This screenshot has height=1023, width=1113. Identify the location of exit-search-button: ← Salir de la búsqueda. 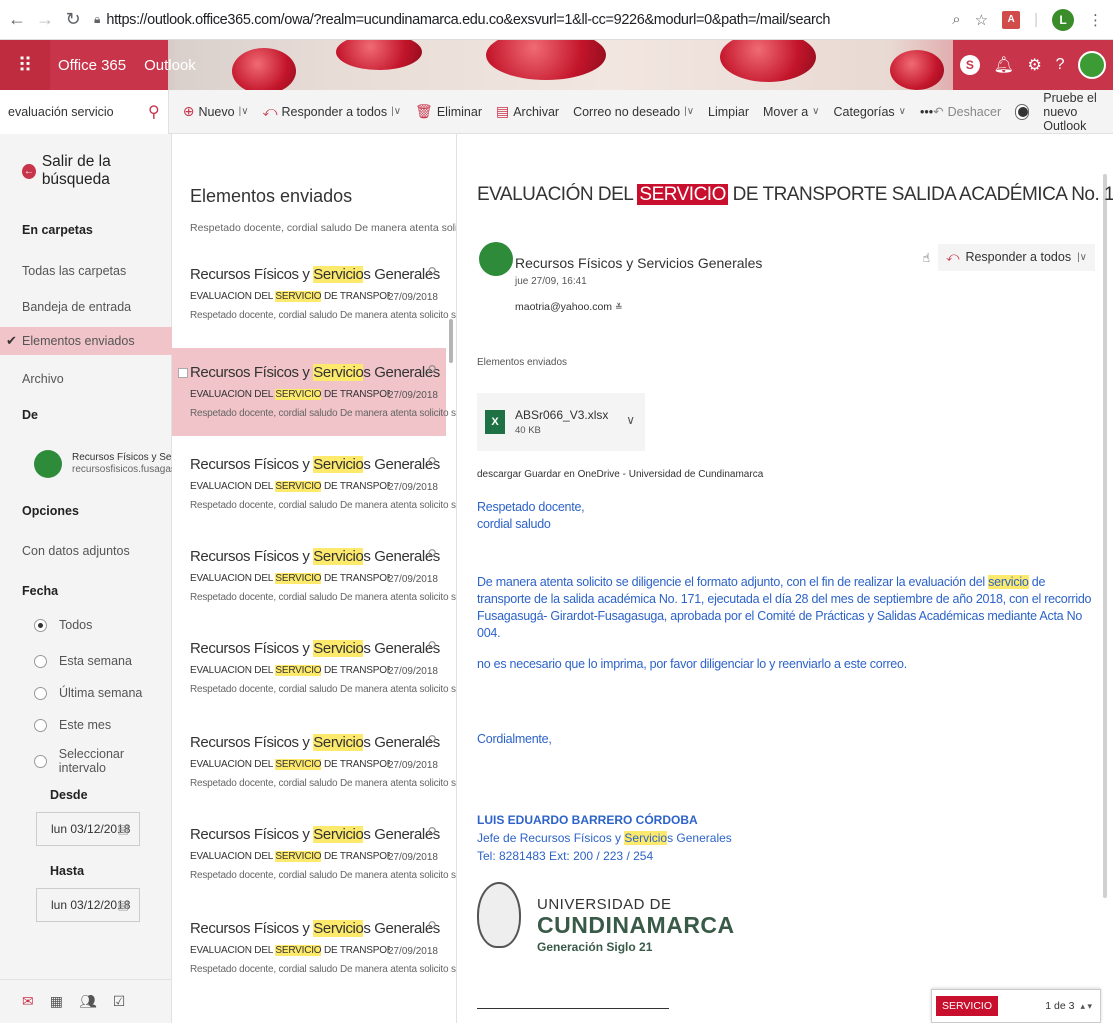
(86, 170).